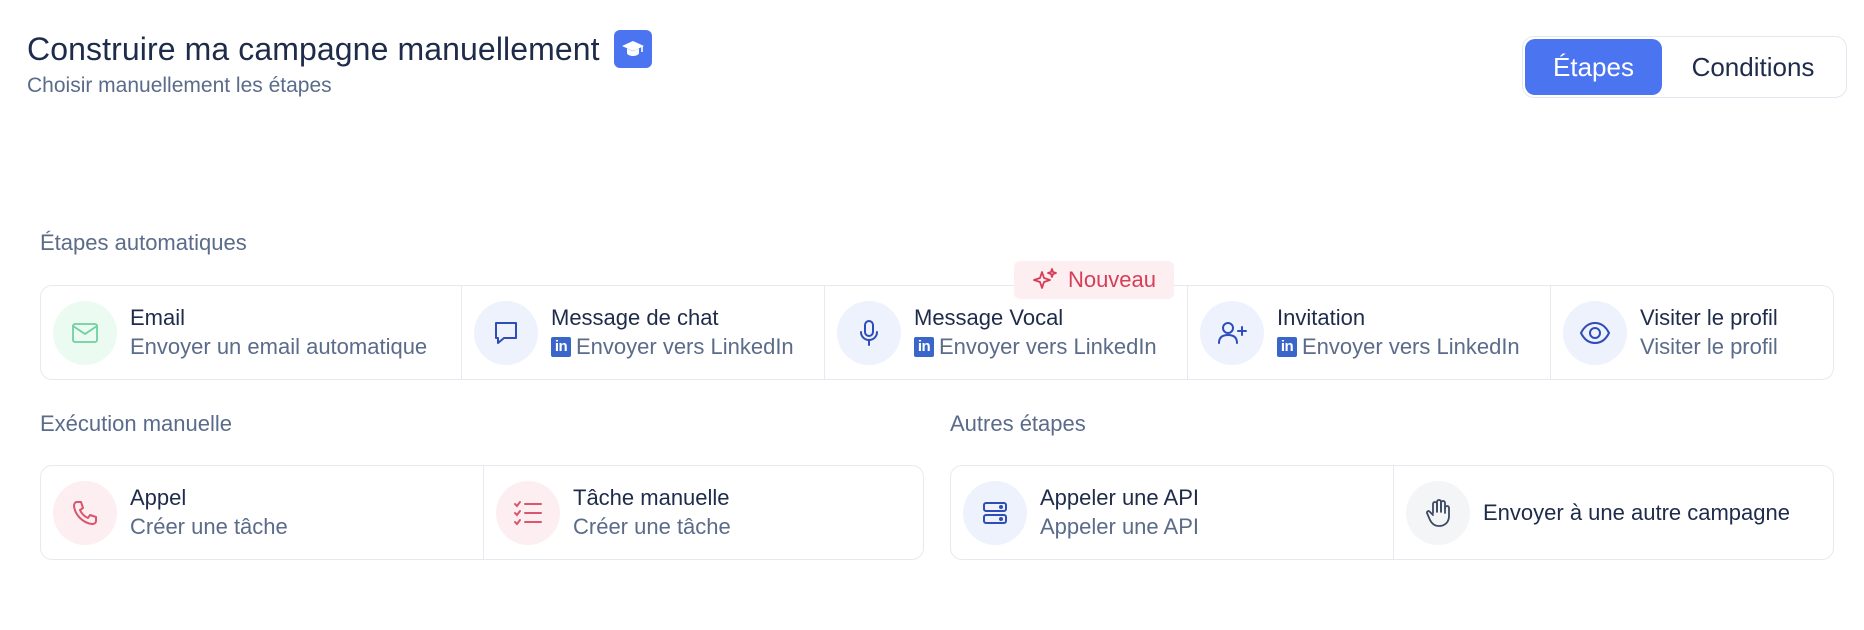 This screenshot has height=630, width=1864. Describe the element at coordinates (136, 423) in the screenshot. I see `section-label-manual: Exécution manuelle` at that location.